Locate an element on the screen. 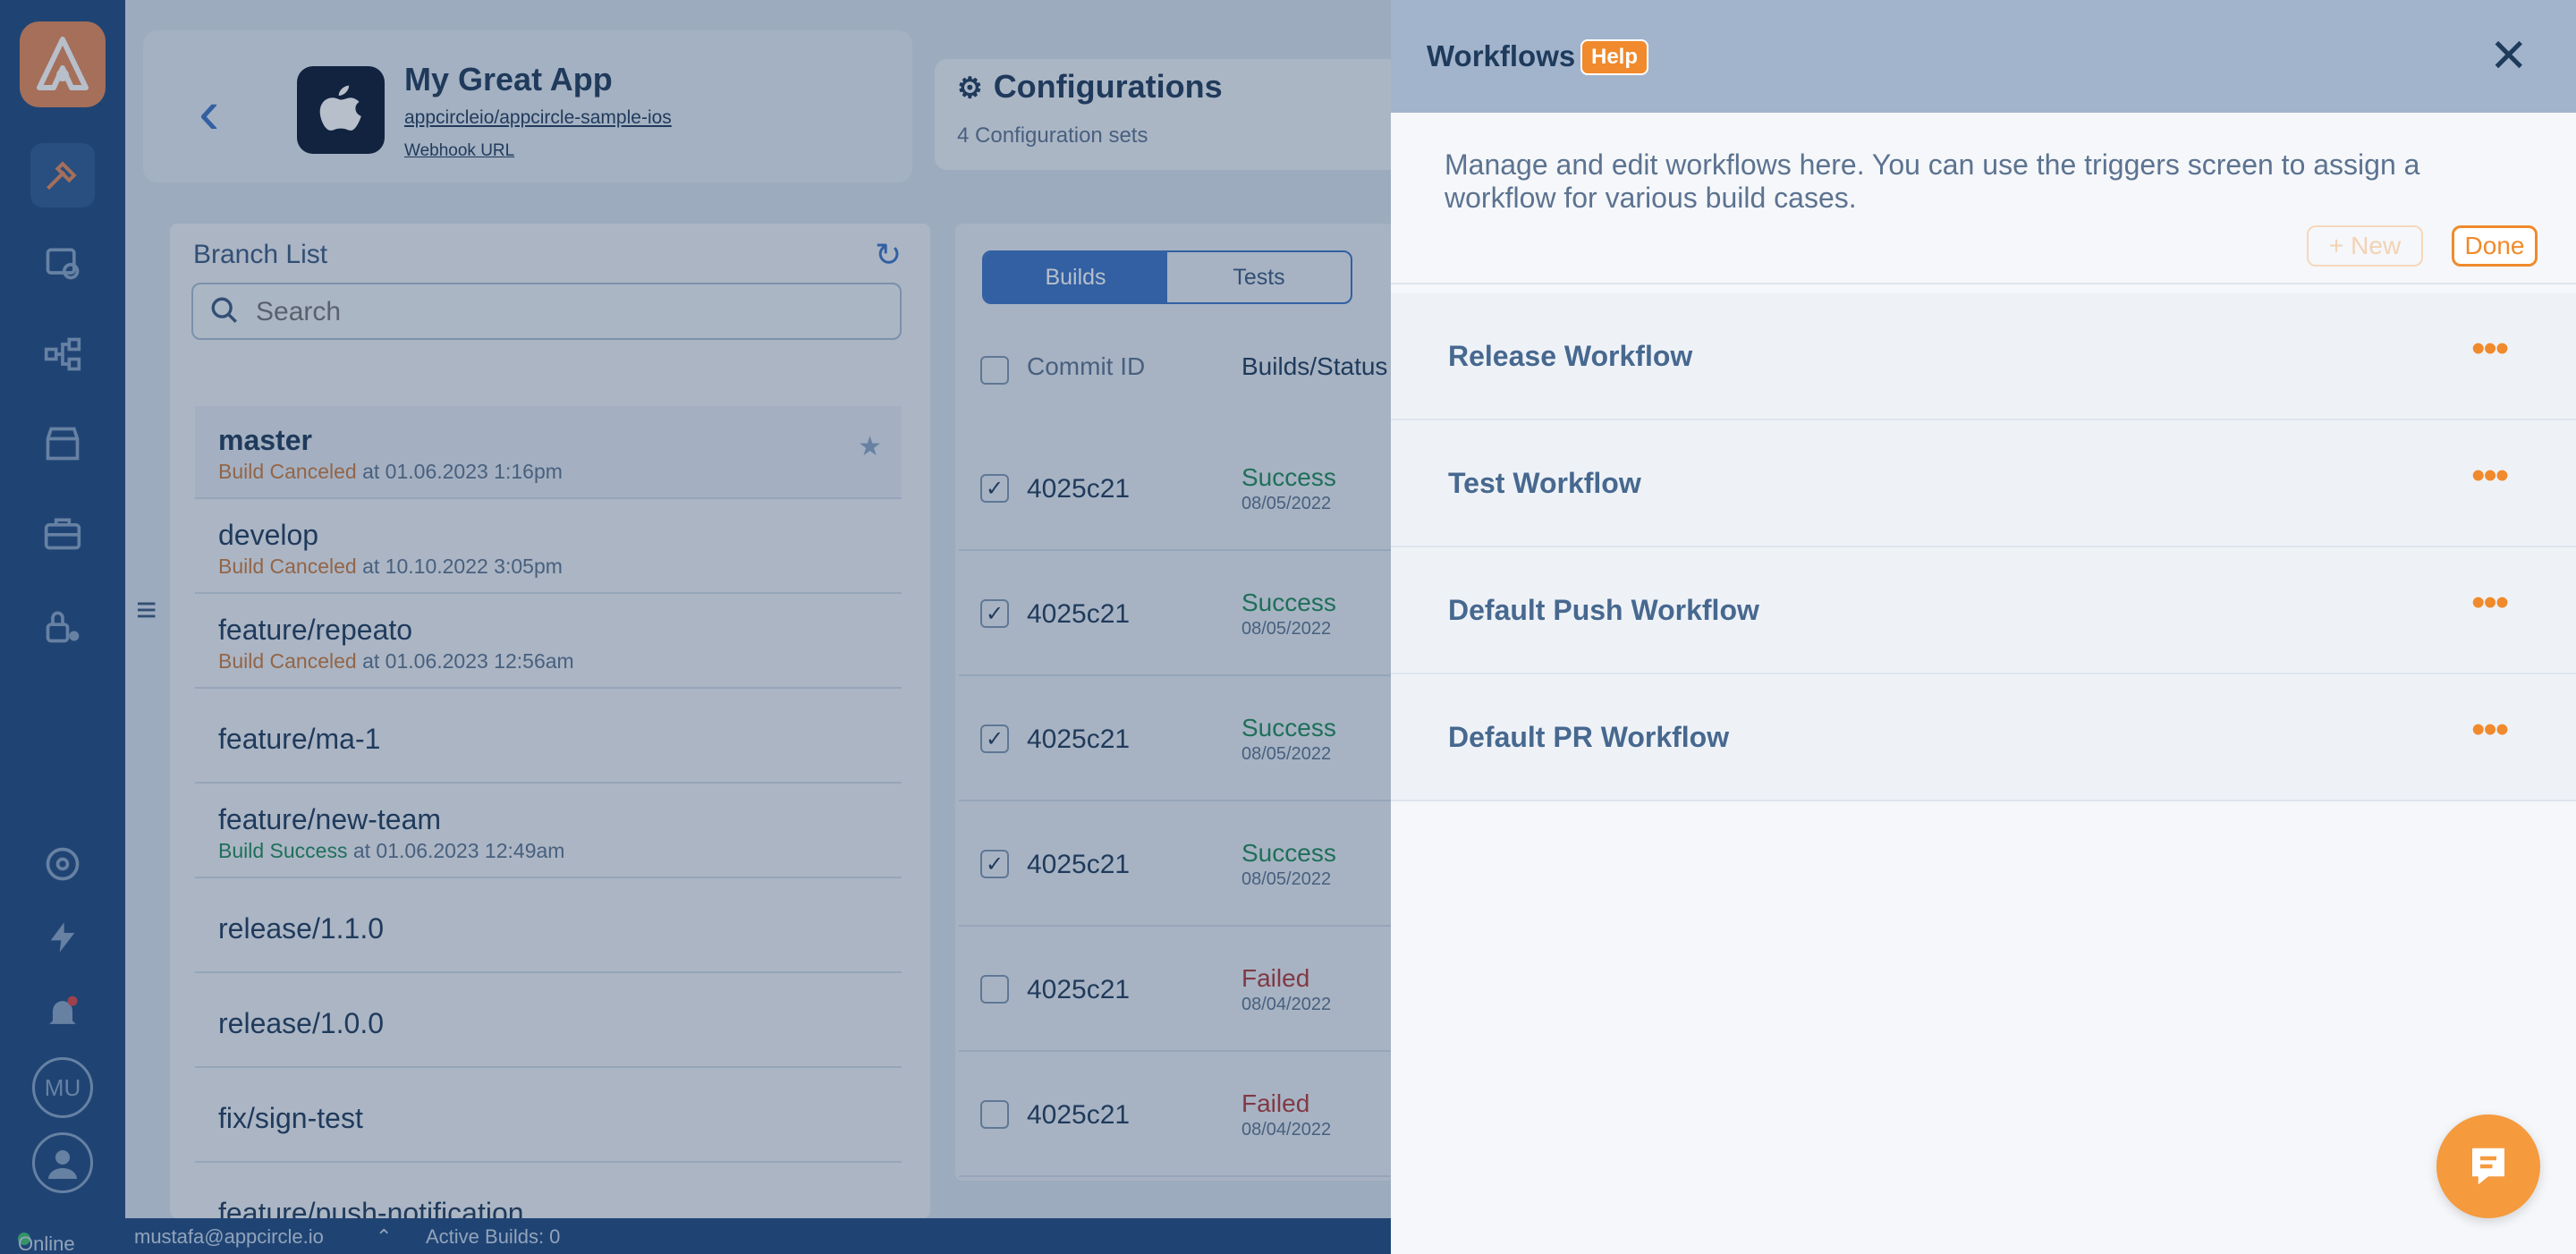 The image size is (2576, 1254). chat-icon is located at coordinates (2488, 1166).